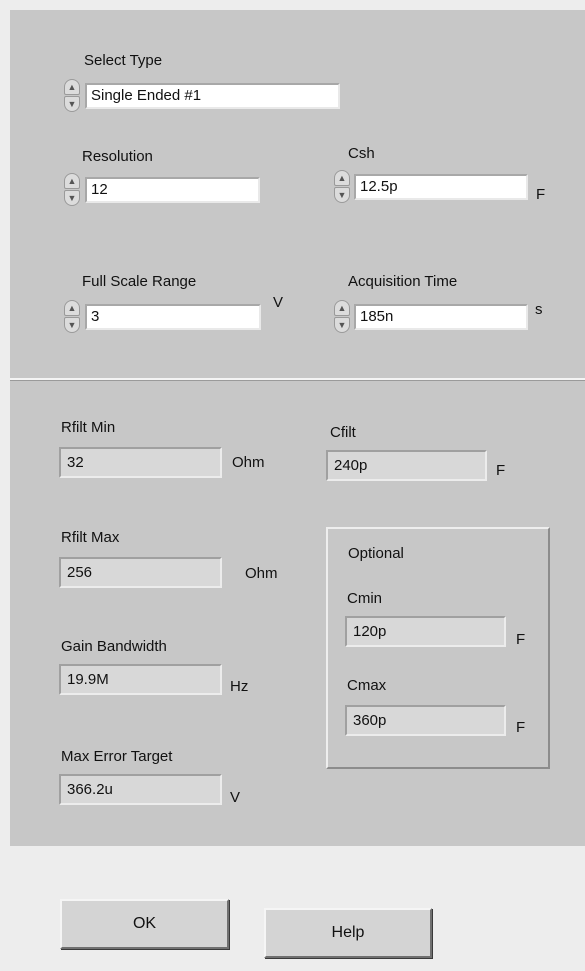  Describe the element at coordinates (140, 789) in the screenshot. I see `max-error-target-indicator: 366.2u` at that location.